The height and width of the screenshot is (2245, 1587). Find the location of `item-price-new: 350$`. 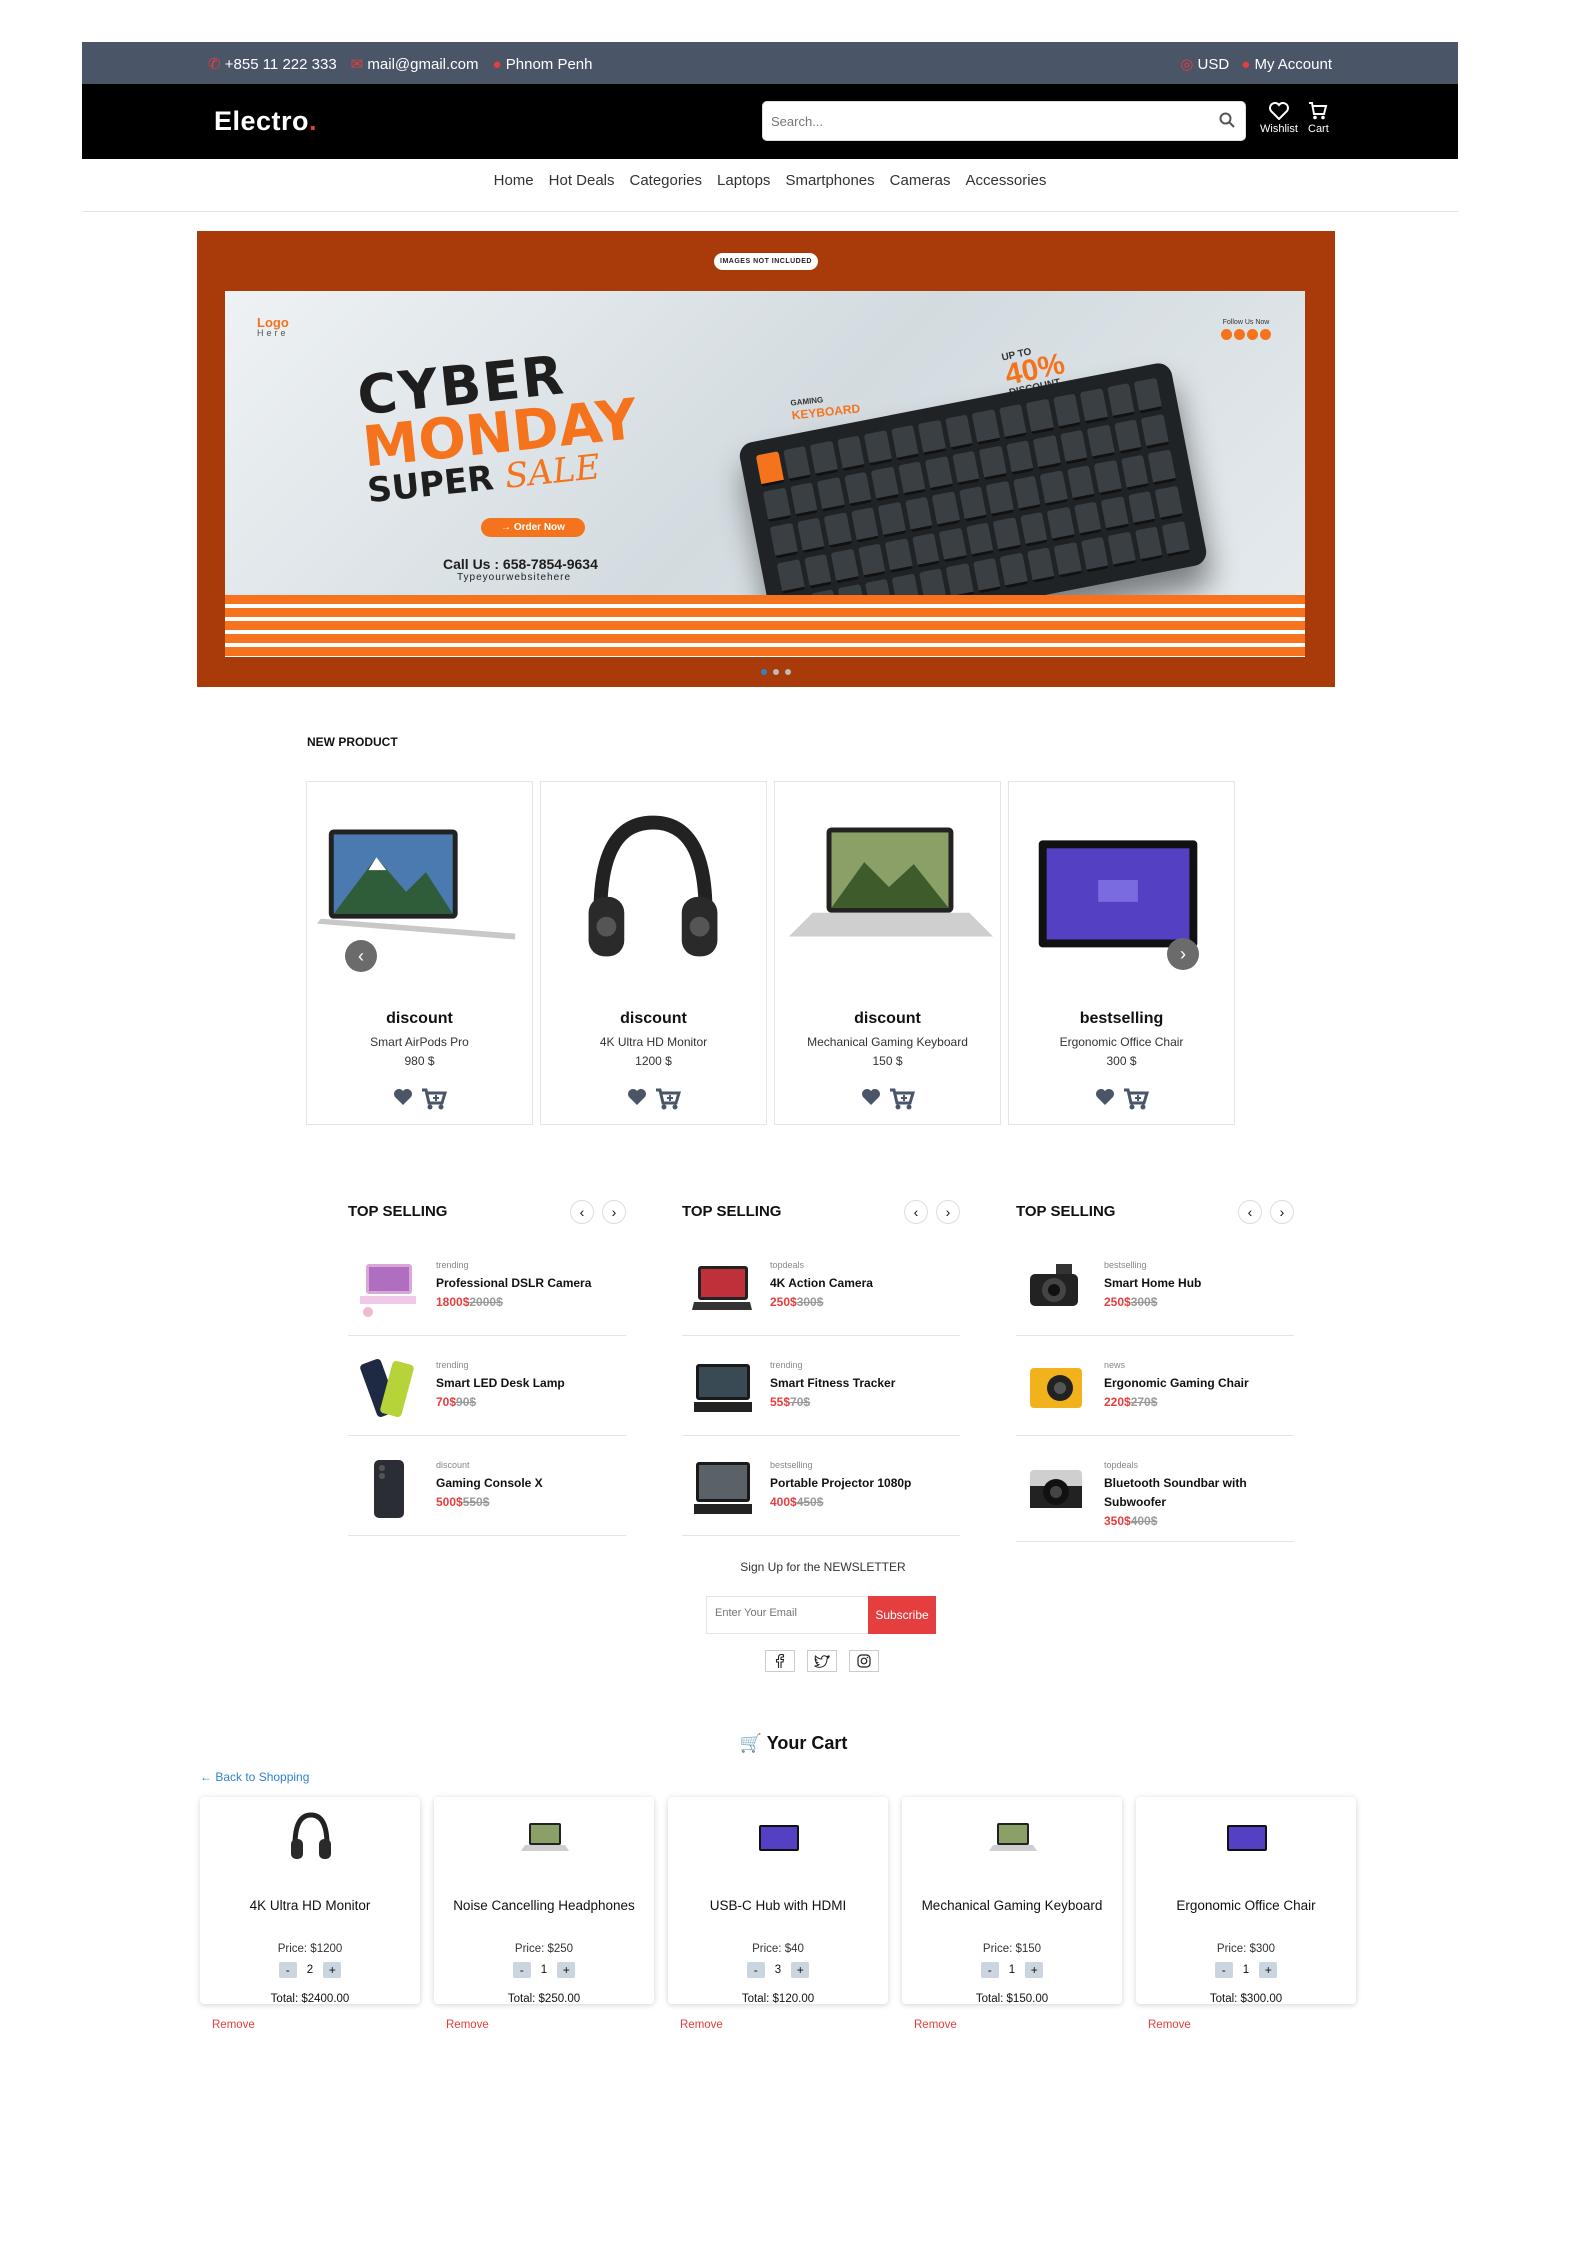

item-price-new: 350$ is located at coordinates (1117, 1521).